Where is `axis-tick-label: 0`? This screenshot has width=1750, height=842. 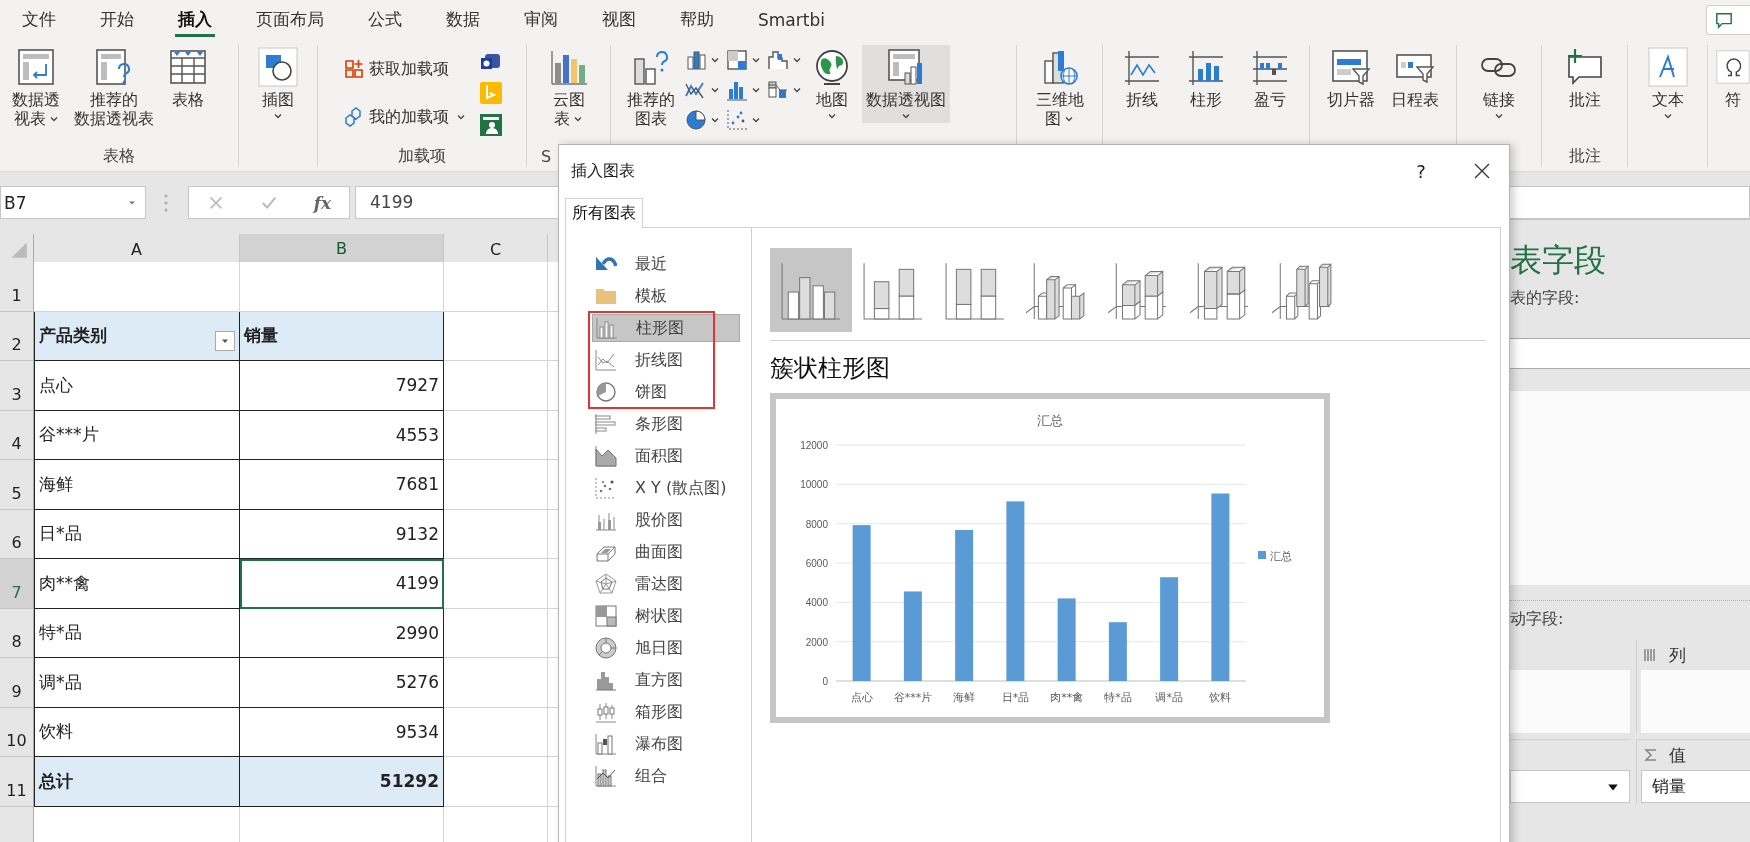
axis-tick-label: 0 is located at coordinates (825, 681).